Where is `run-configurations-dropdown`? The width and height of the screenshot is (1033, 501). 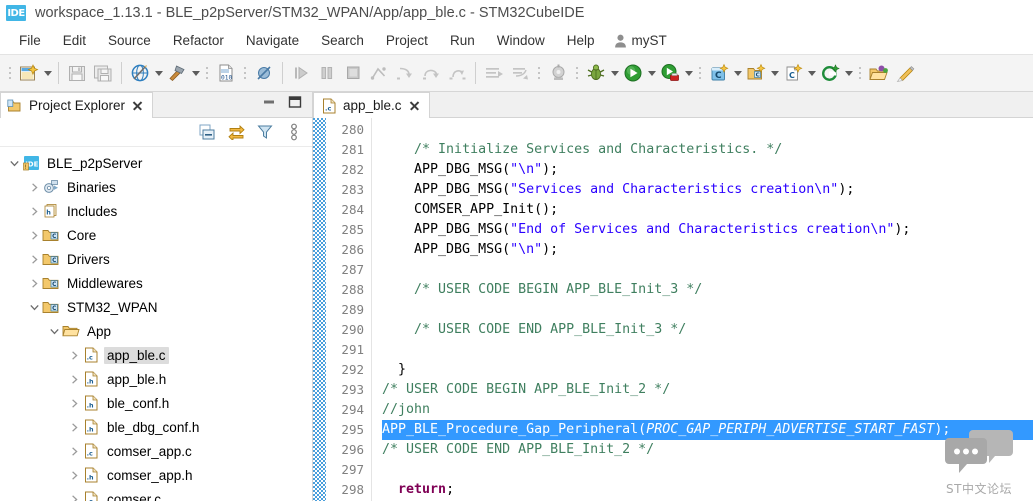
run-configurations-dropdown is located at coordinates (688, 73).